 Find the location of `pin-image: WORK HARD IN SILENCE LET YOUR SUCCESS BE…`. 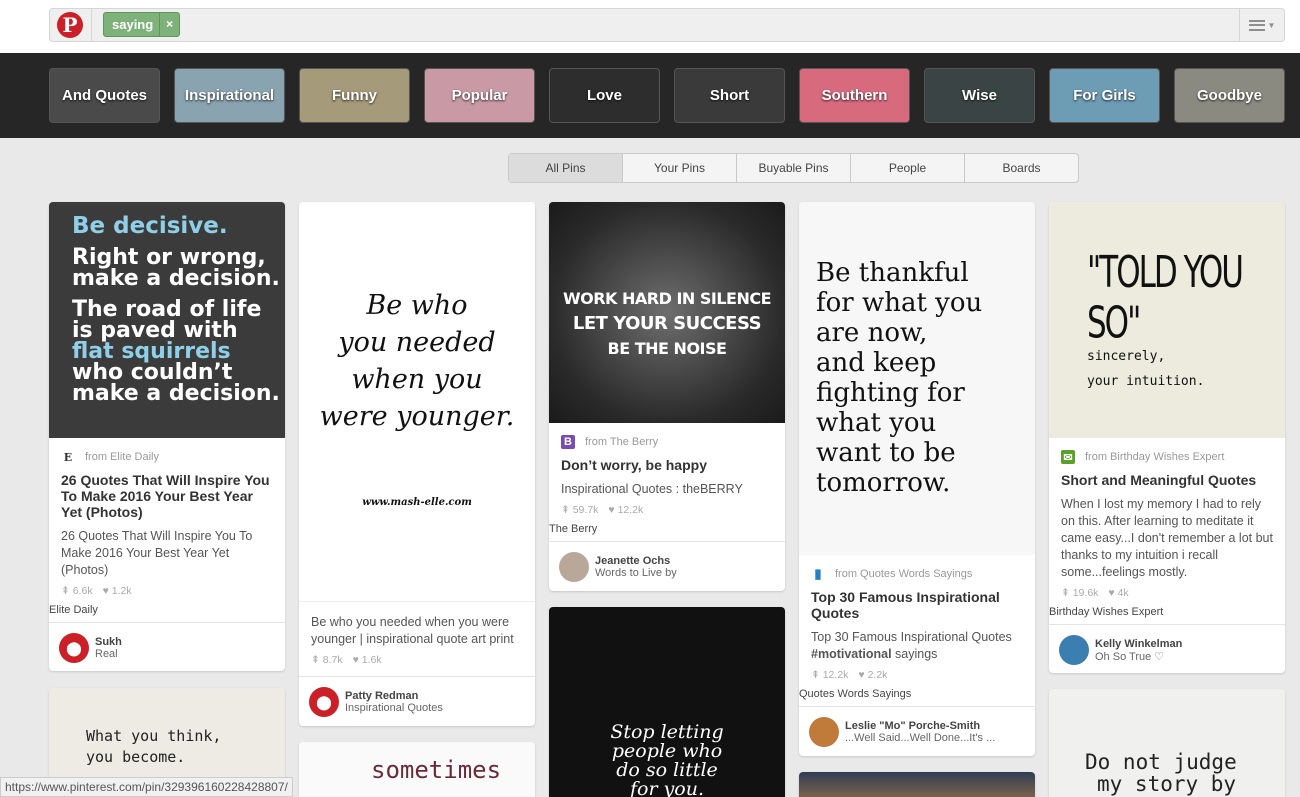

pin-image: WORK HARD IN SILENCE LET YOUR SUCCESS BE… is located at coordinates (667, 312).